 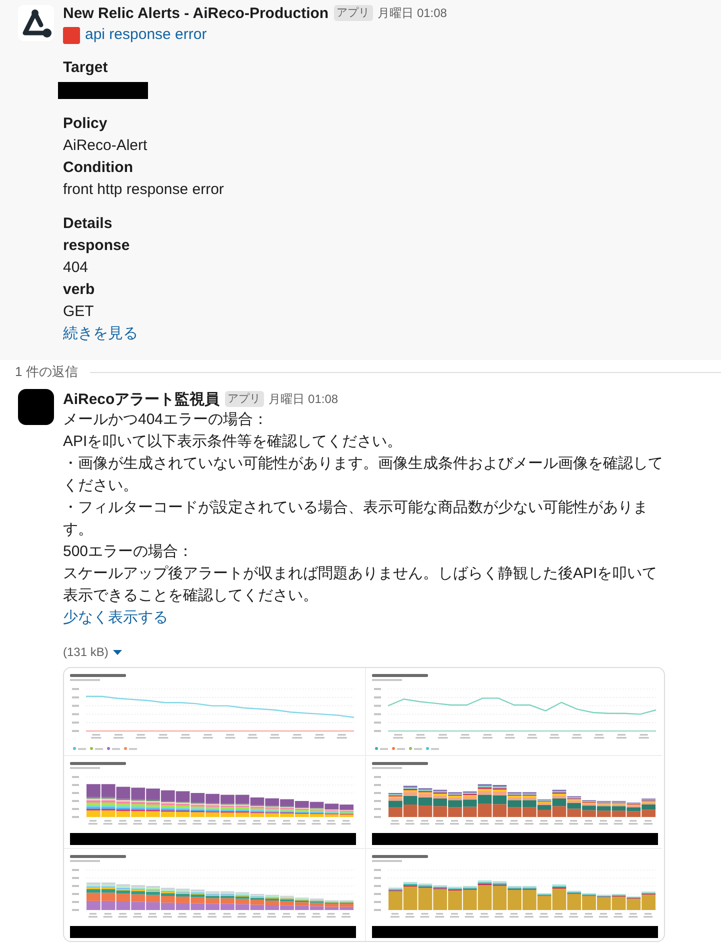 I want to click on triangle-logo-icon, so click(x=36, y=23).